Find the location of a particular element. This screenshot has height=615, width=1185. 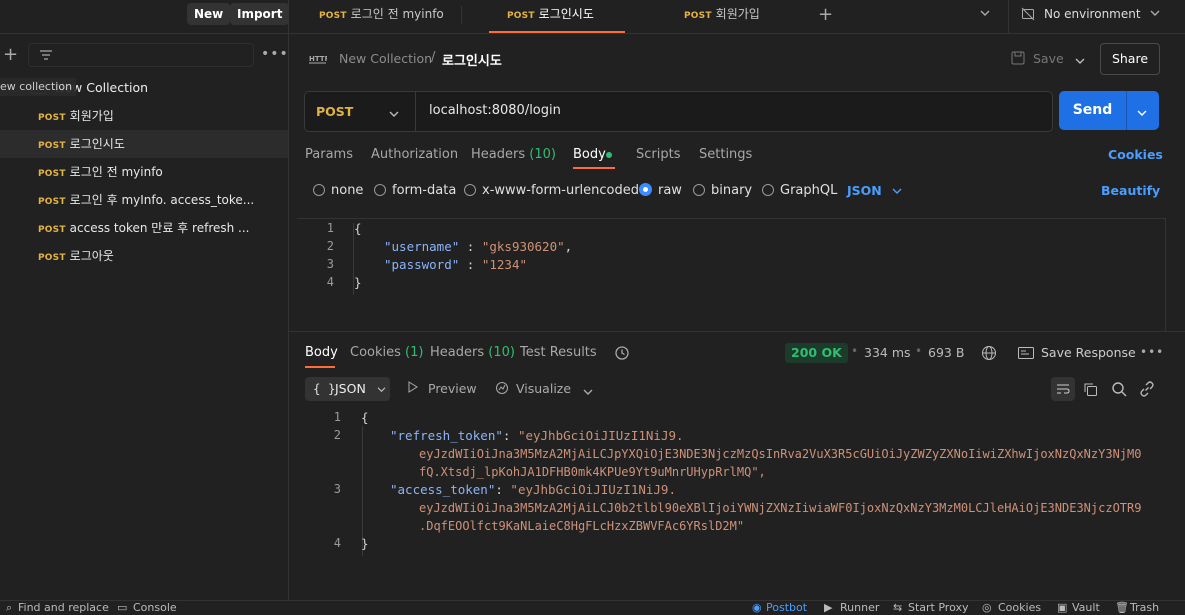

send-options-chevron-icon is located at coordinates (1142, 113).